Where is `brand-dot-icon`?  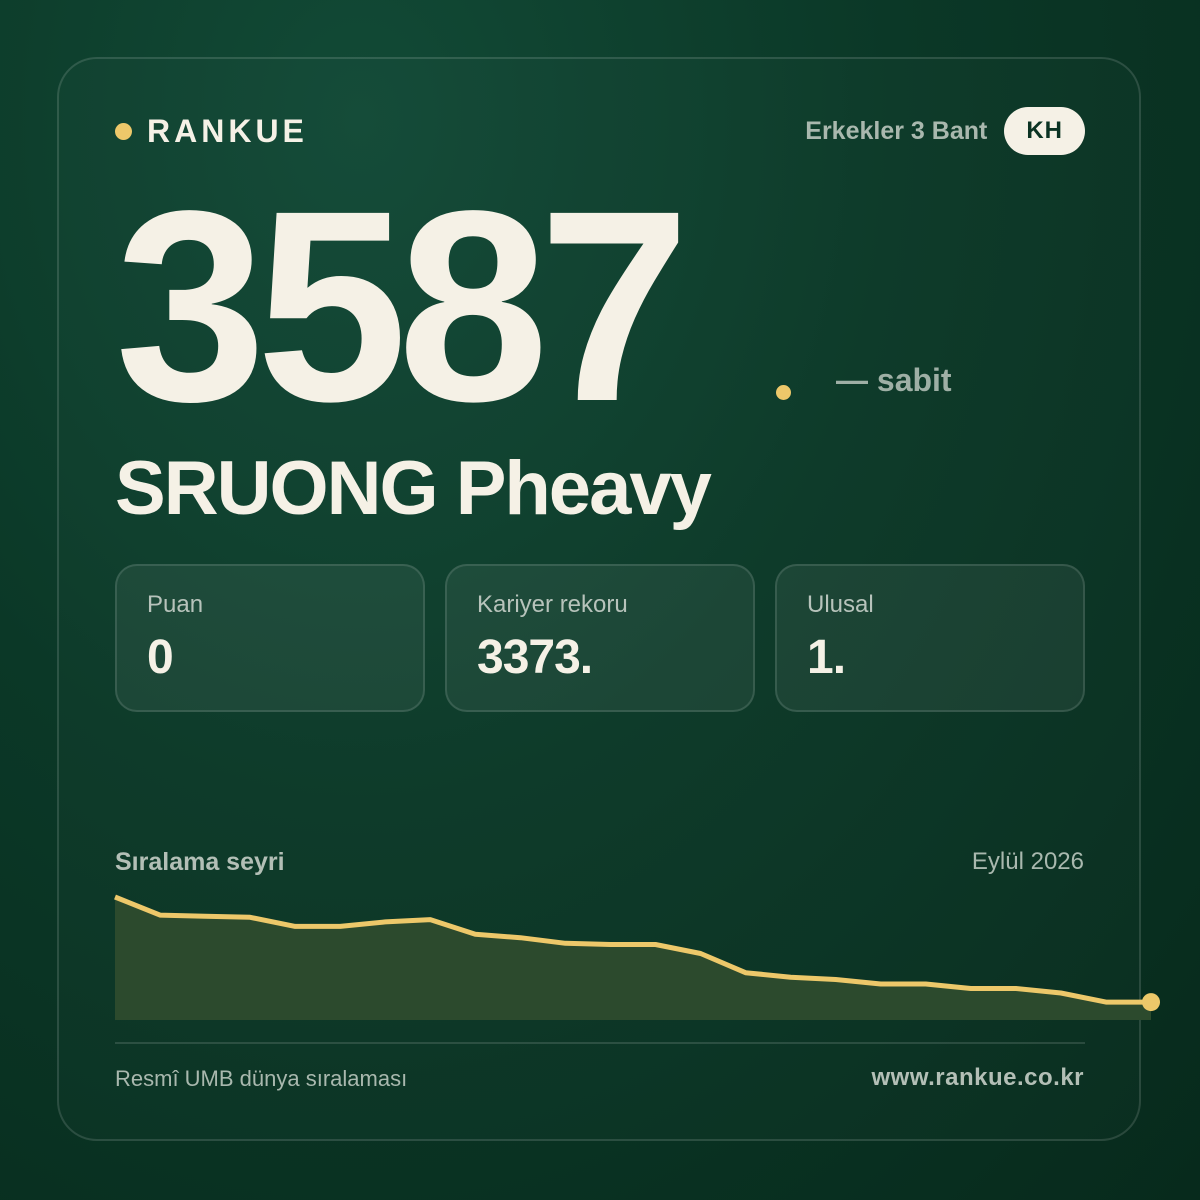 brand-dot-icon is located at coordinates (123, 131).